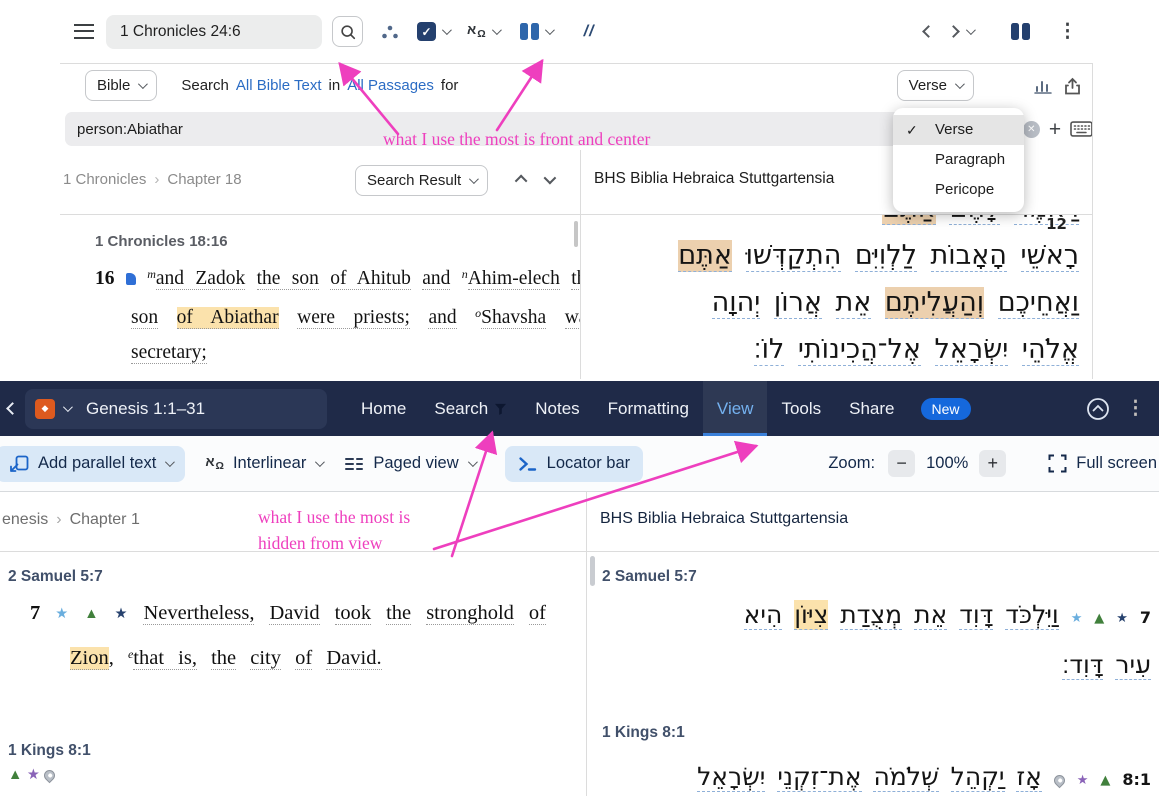 This screenshot has height=796, width=1159. I want to click on breadcrumb: enesis › Chapter 1, so click(71, 520).